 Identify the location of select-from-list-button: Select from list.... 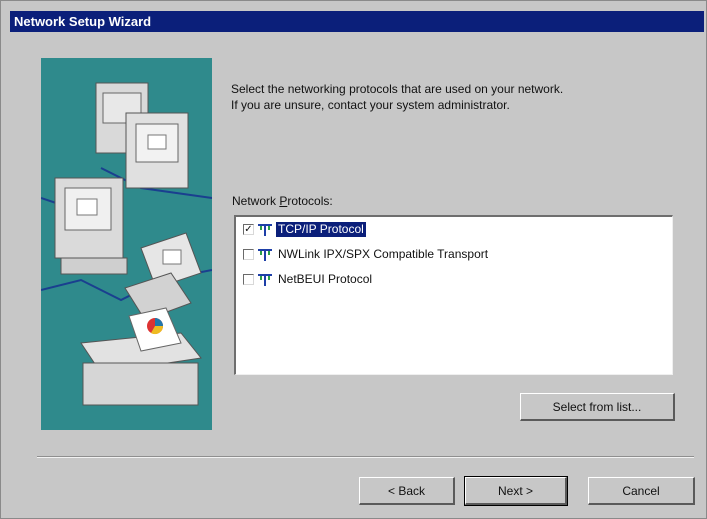
(597, 407).